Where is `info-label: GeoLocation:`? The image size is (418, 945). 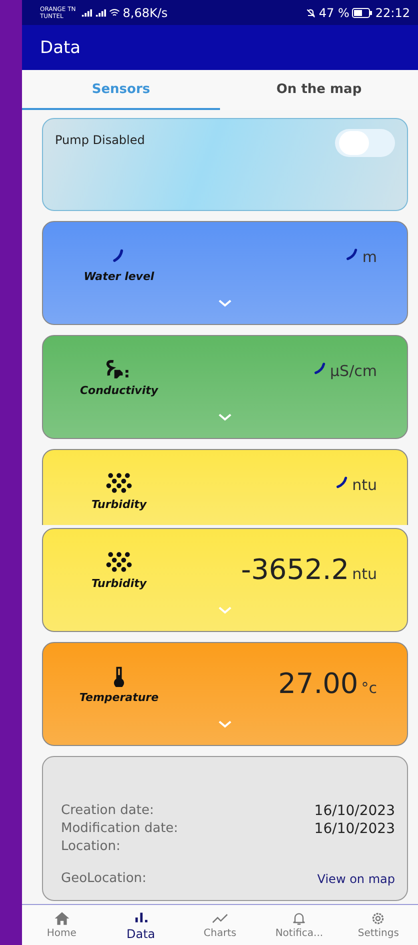
info-label: GeoLocation: is located at coordinates (103, 879).